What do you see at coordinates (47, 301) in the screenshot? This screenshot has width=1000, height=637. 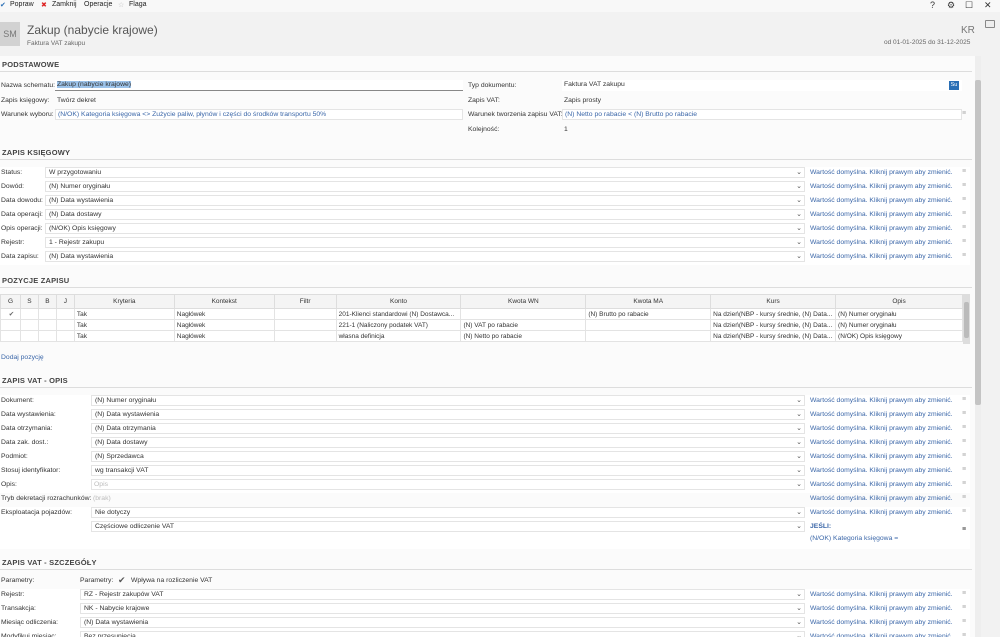 I see `column-header: B` at bounding box center [47, 301].